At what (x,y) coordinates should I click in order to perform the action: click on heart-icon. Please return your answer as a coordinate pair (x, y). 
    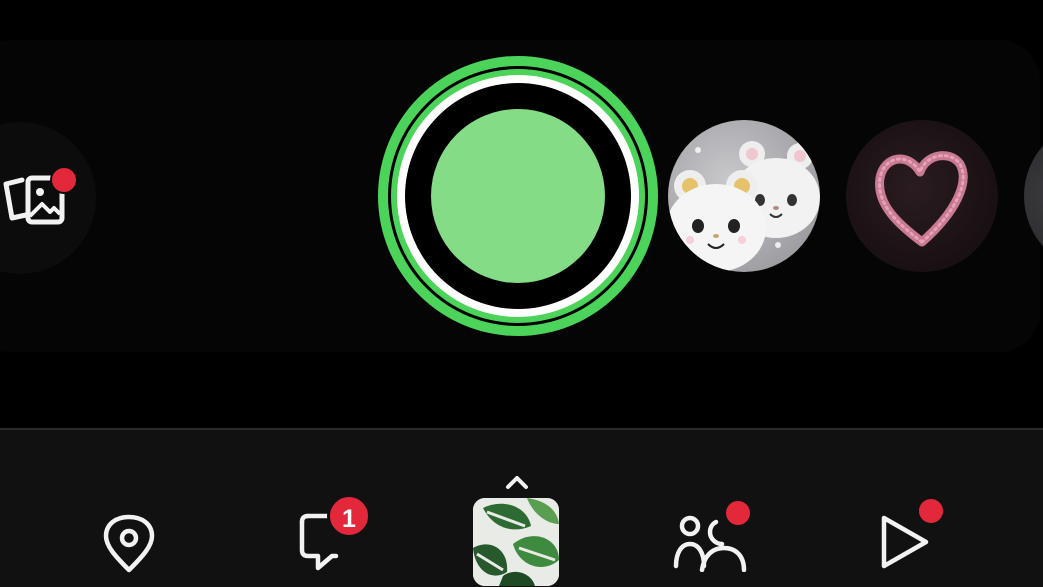
    Looking at the image, I should click on (921, 199).